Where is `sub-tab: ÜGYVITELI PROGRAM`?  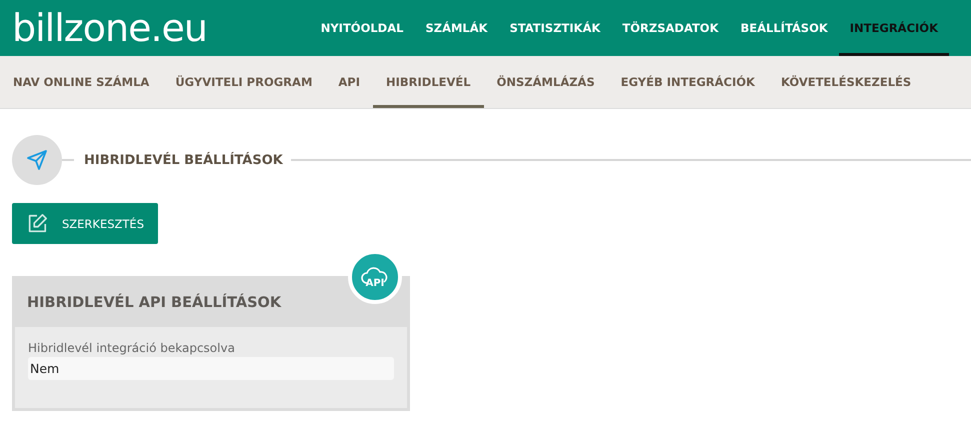 sub-tab: ÜGYVITELI PROGRAM is located at coordinates (244, 82).